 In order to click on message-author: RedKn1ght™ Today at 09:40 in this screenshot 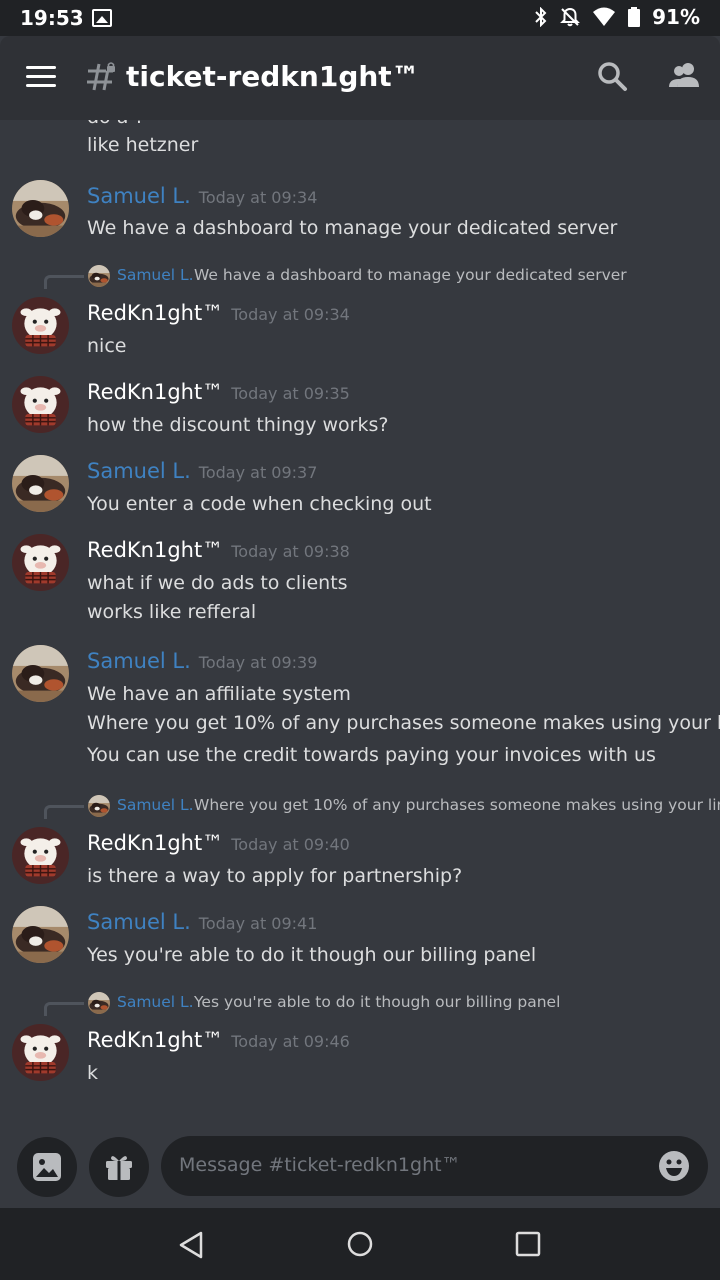, I will do `click(218, 843)`.